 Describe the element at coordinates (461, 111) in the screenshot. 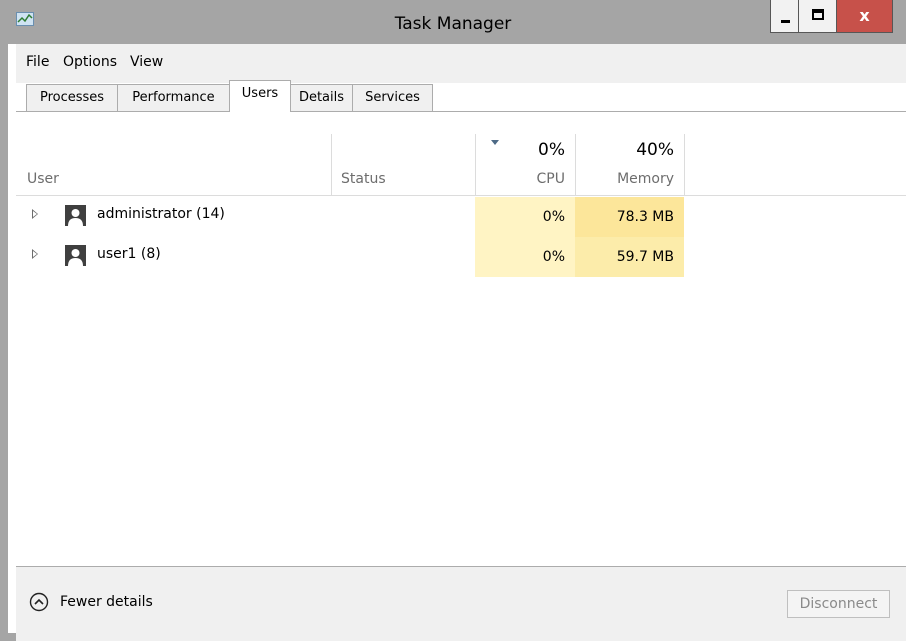

I see `tab-strip-divider` at that location.